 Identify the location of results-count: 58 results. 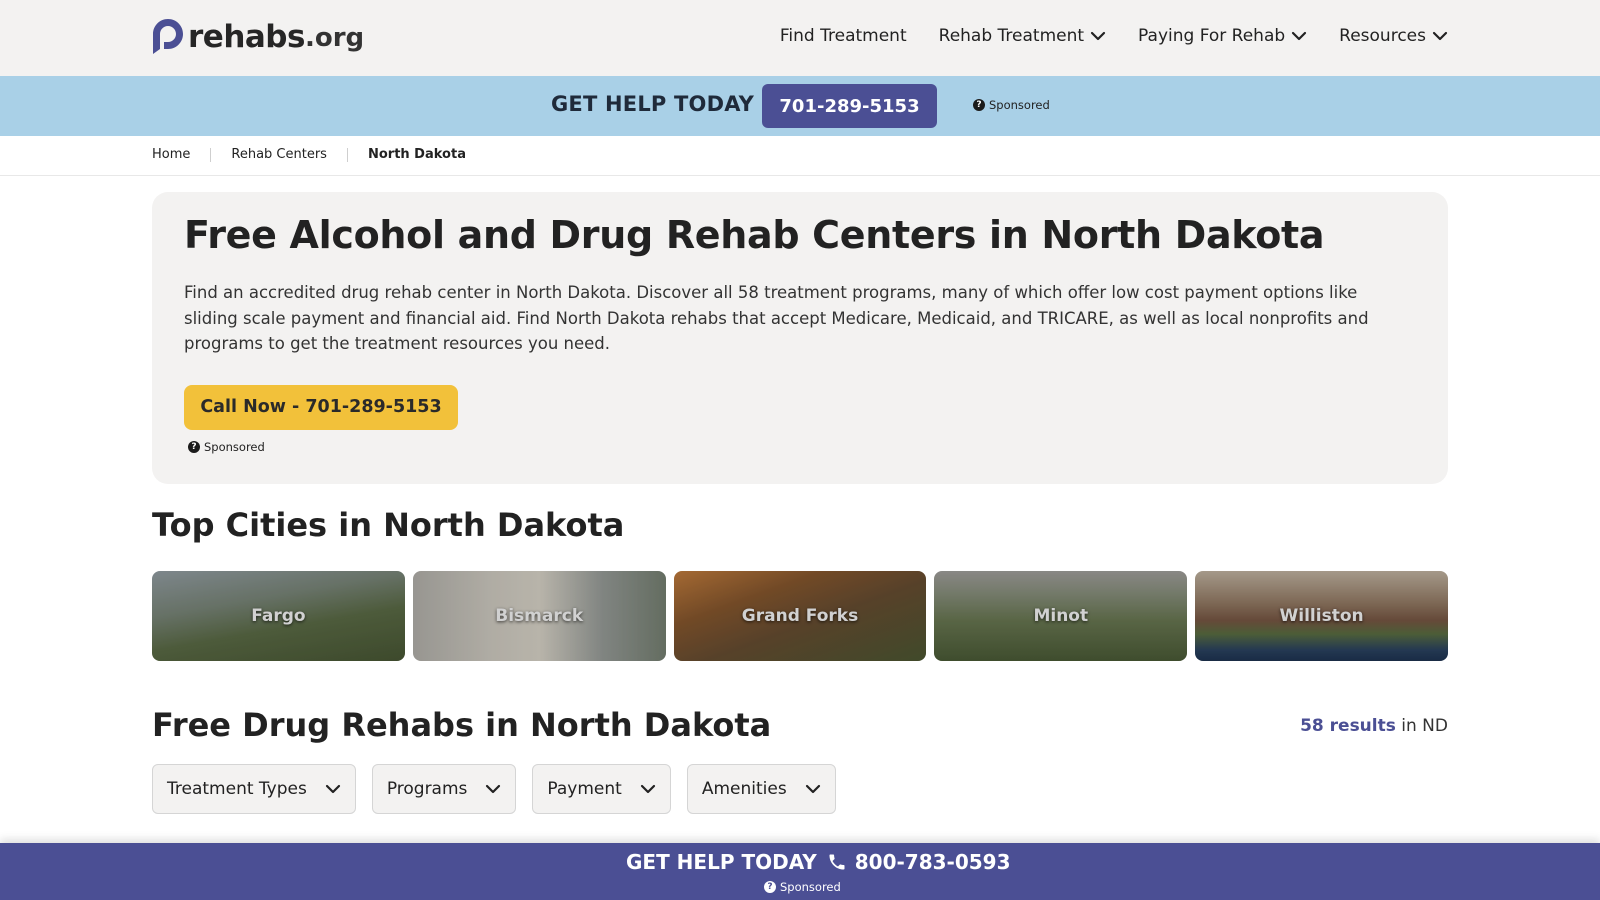
(1348, 726).